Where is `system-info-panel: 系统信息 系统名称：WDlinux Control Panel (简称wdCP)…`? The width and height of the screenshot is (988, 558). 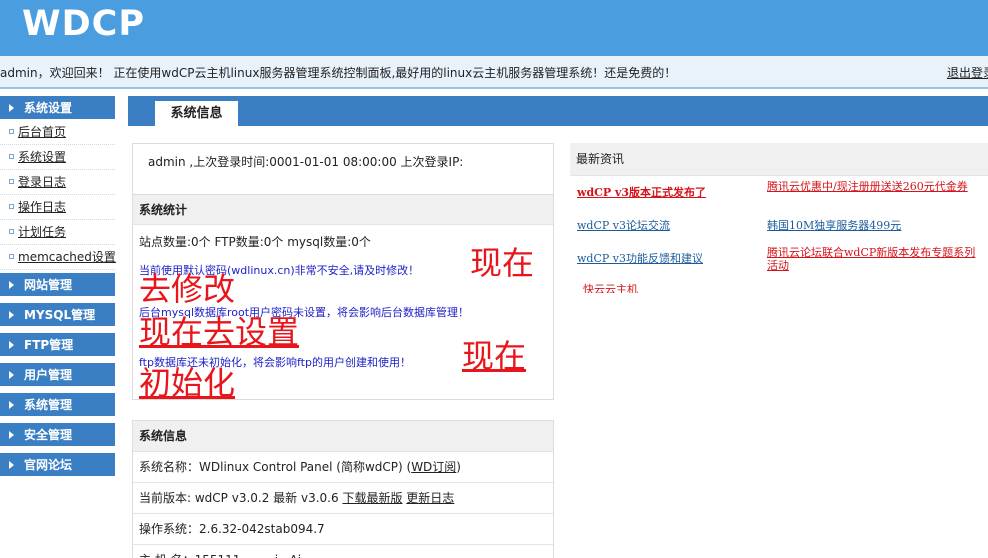 system-info-panel: 系统信息 系统名称：WDlinux Control Panel (简称wdCP)… is located at coordinates (343, 489).